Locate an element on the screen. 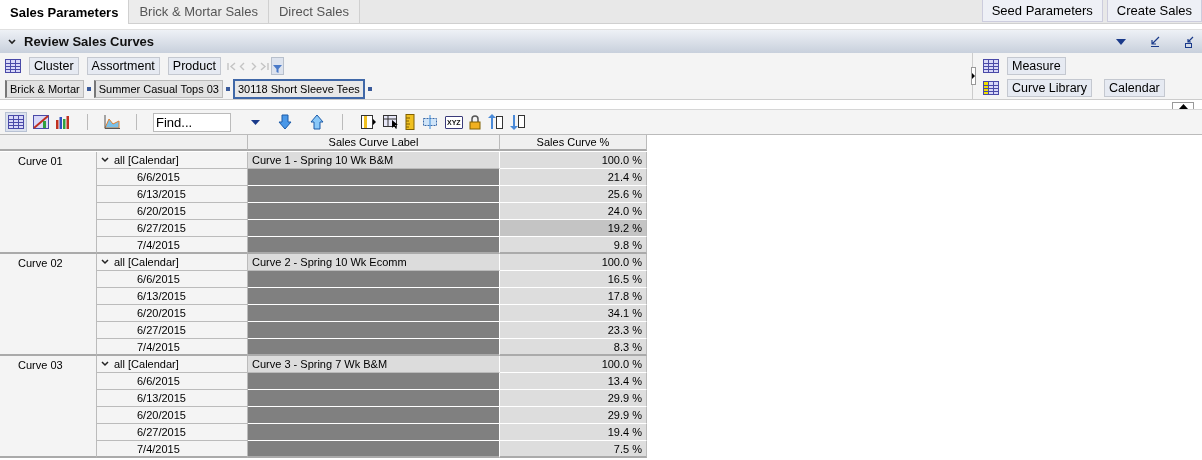 Image resolution: width=1202 pixels, height=460 pixels. table-cell: Curve 1 - Spring 10 Wk B&M is located at coordinates (374, 160).